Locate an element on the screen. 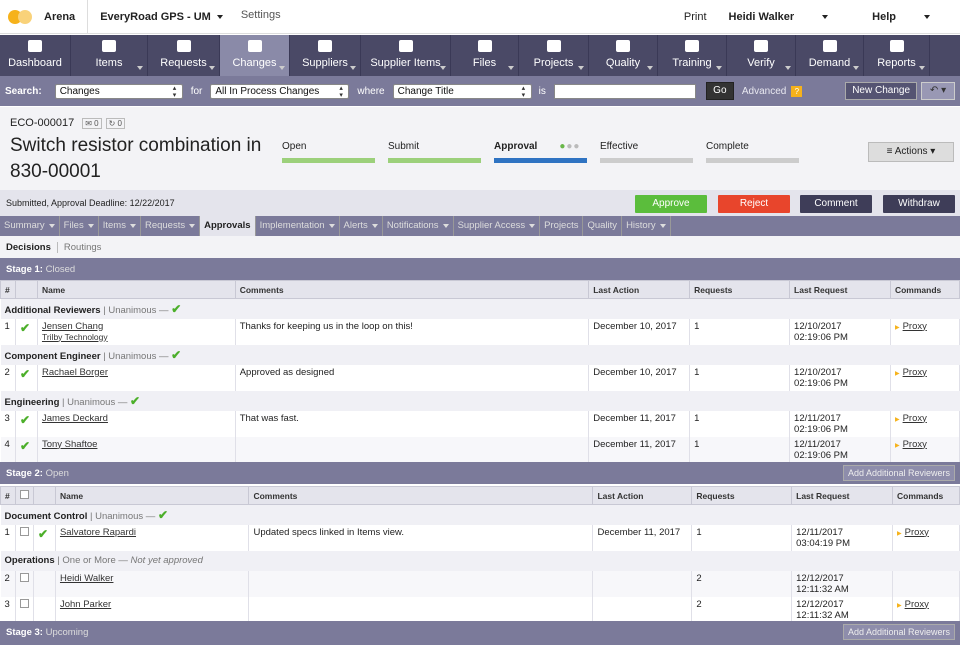 This screenshot has width=960, height=645. nav-verify: Verify is located at coordinates (761, 55).